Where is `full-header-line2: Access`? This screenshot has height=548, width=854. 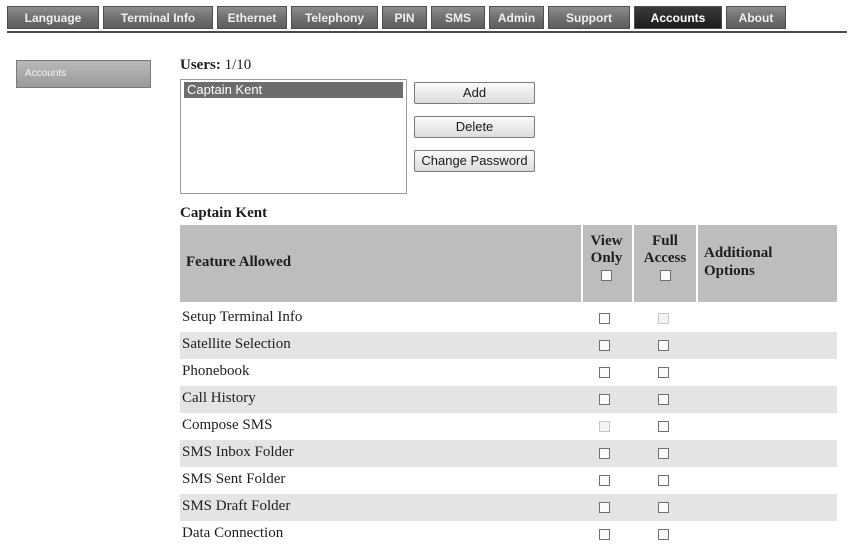 full-header-line2: Access is located at coordinates (665, 258).